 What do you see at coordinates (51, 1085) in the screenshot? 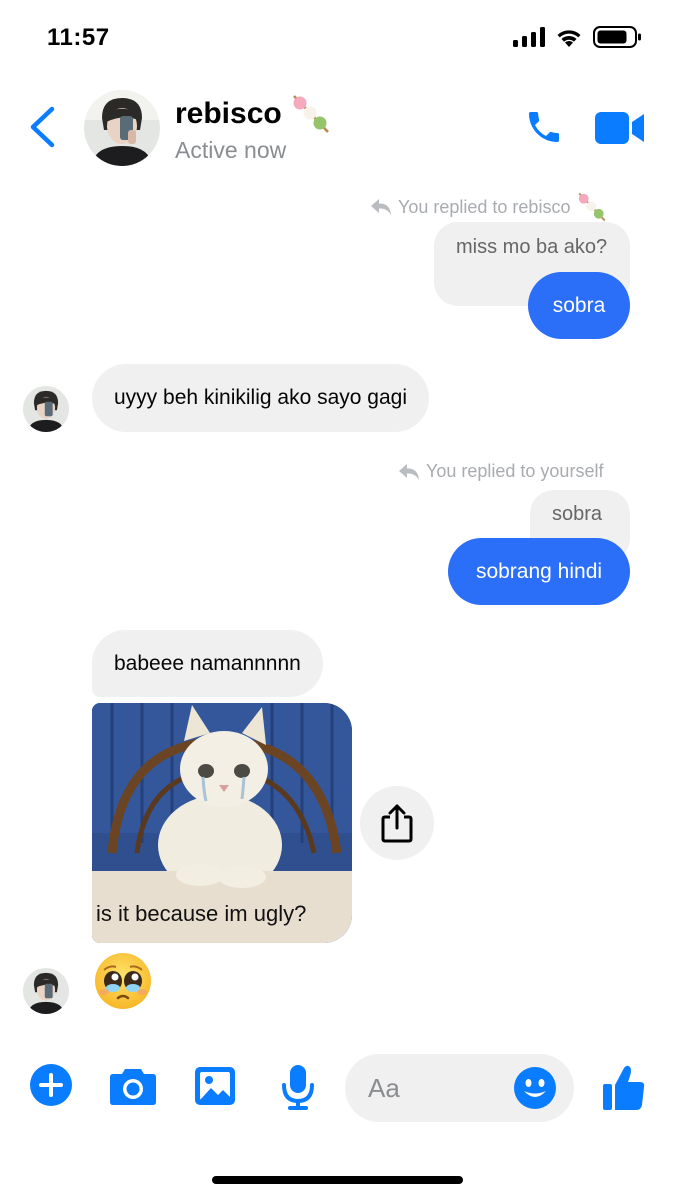
I see `plus-icon` at bounding box center [51, 1085].